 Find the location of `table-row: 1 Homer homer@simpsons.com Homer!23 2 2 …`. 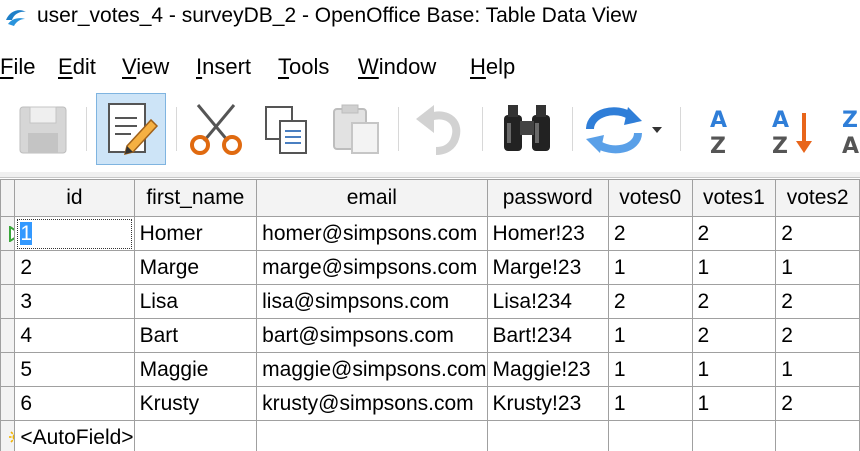

table-row: 1 Homer homer@simpsons.com Homer!23 2 2 … is located at coordinates (430, 233).